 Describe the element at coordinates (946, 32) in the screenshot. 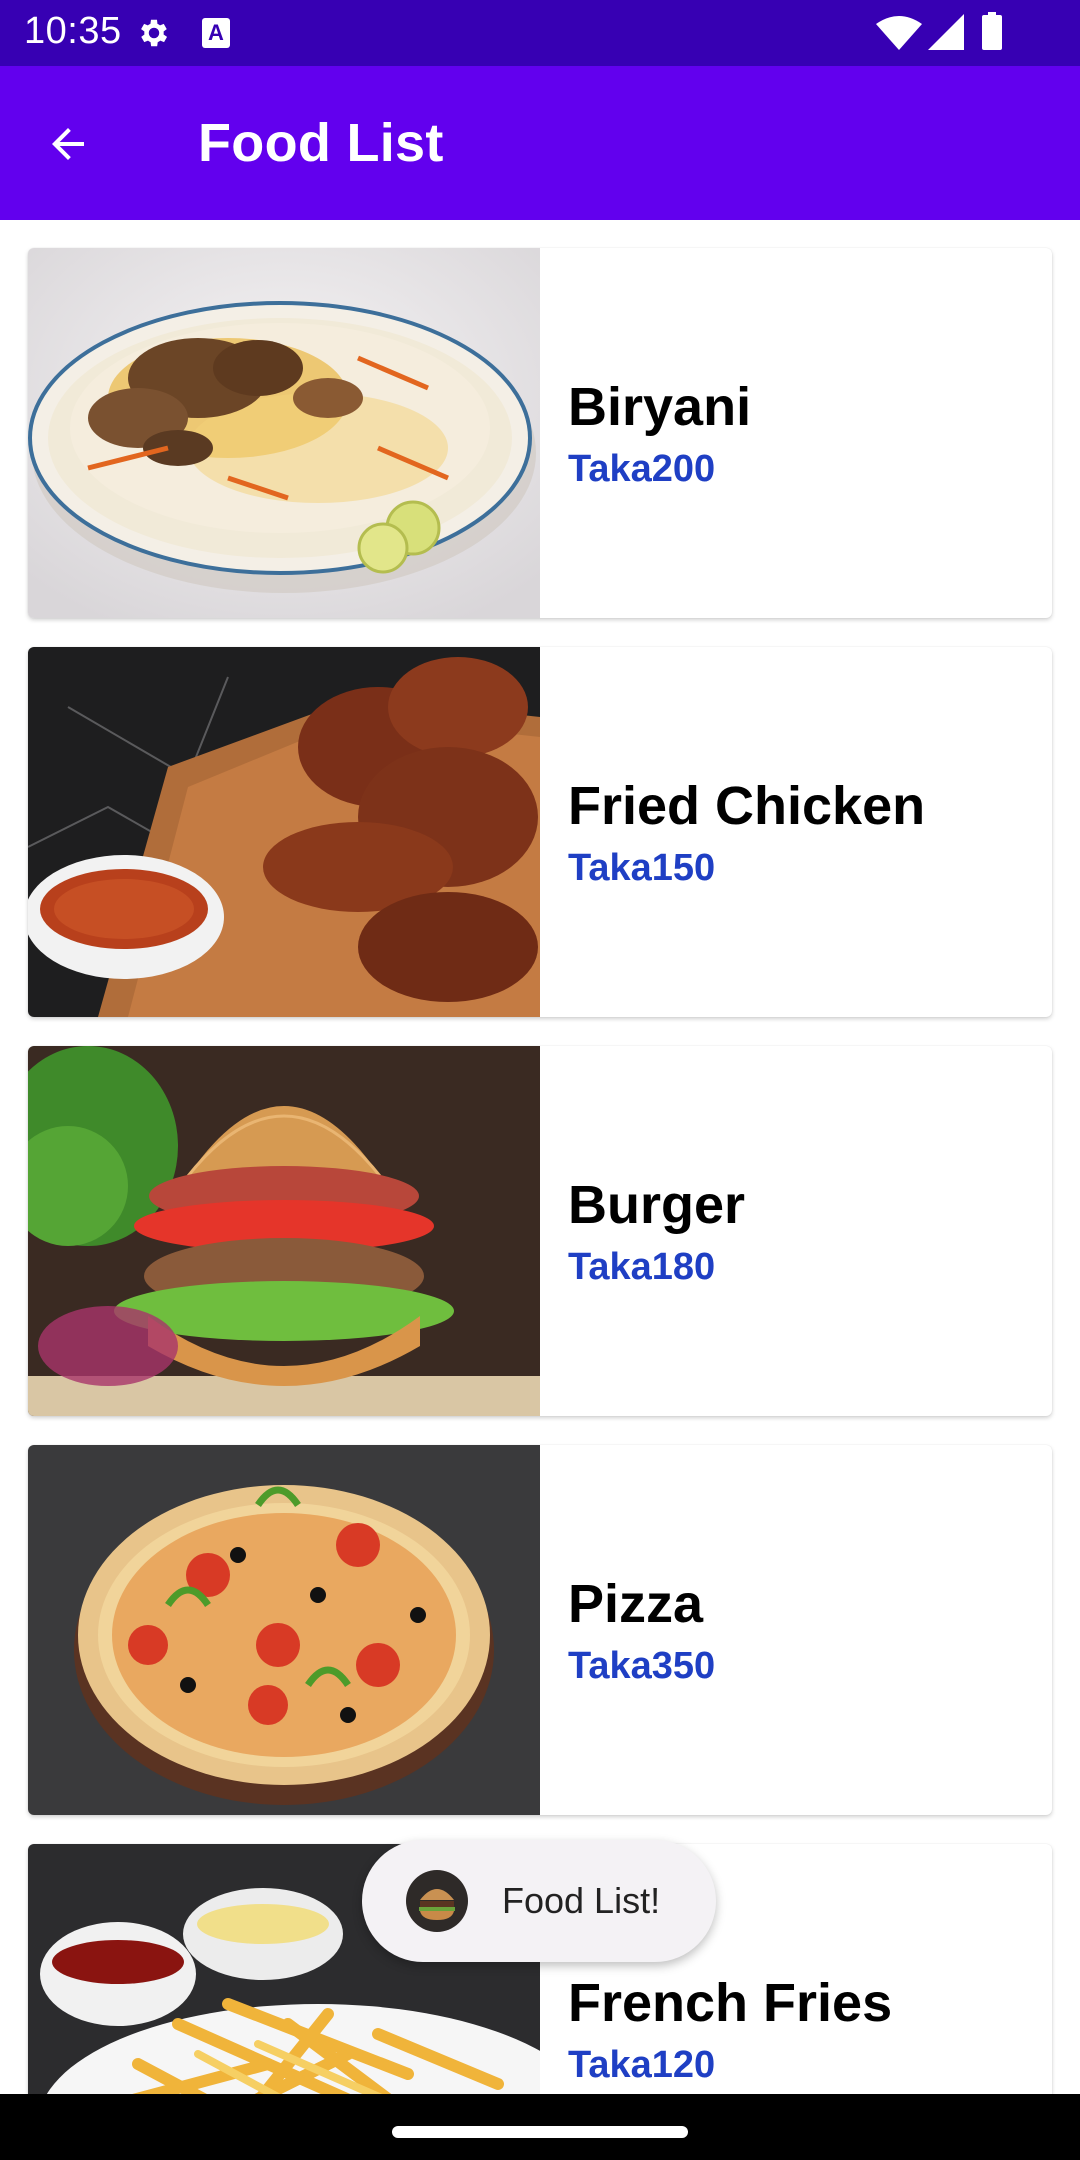

I see `signal-icon` at that location.